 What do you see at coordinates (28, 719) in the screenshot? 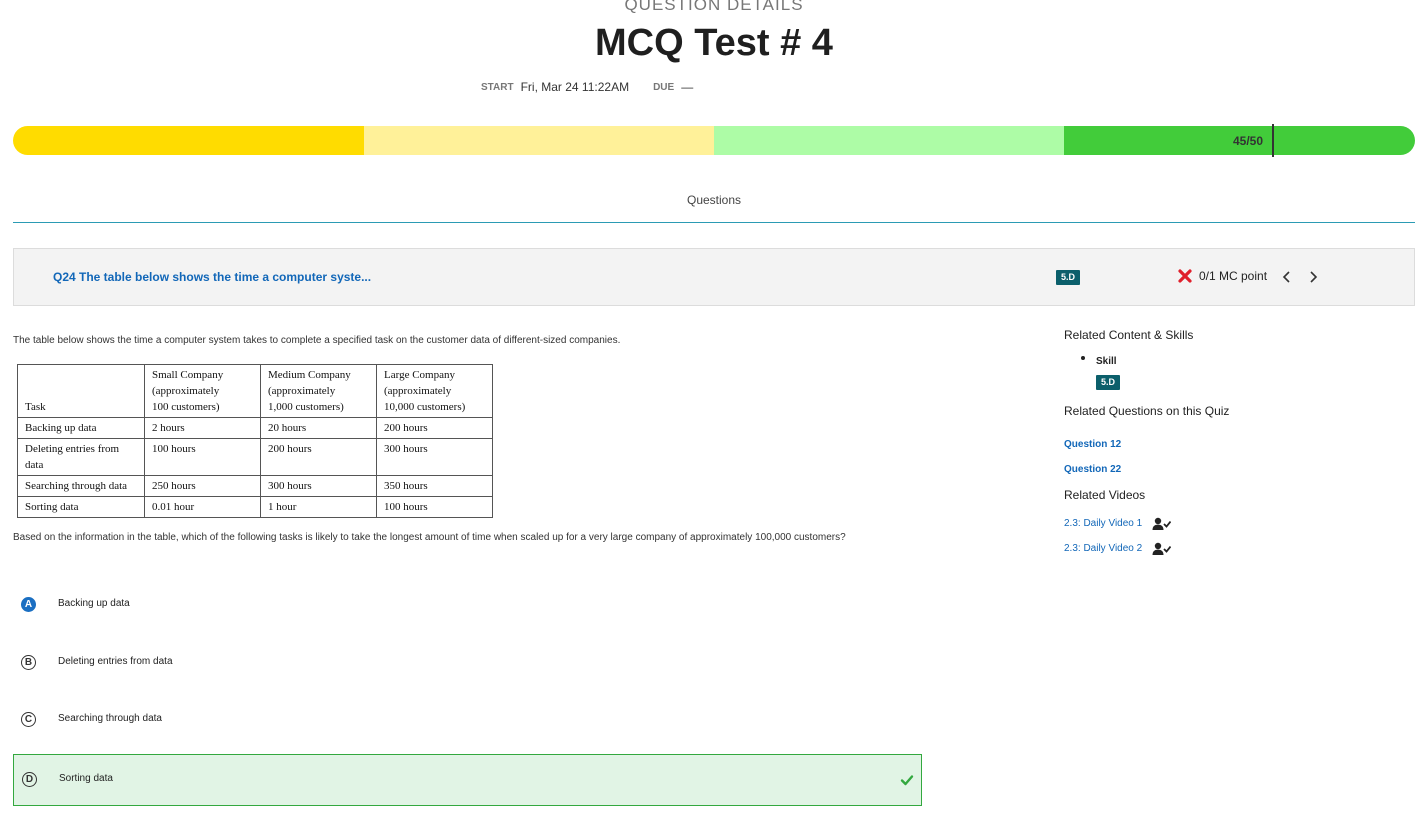
I see `choice-letter-c: C` at bounding box center [28, 719].